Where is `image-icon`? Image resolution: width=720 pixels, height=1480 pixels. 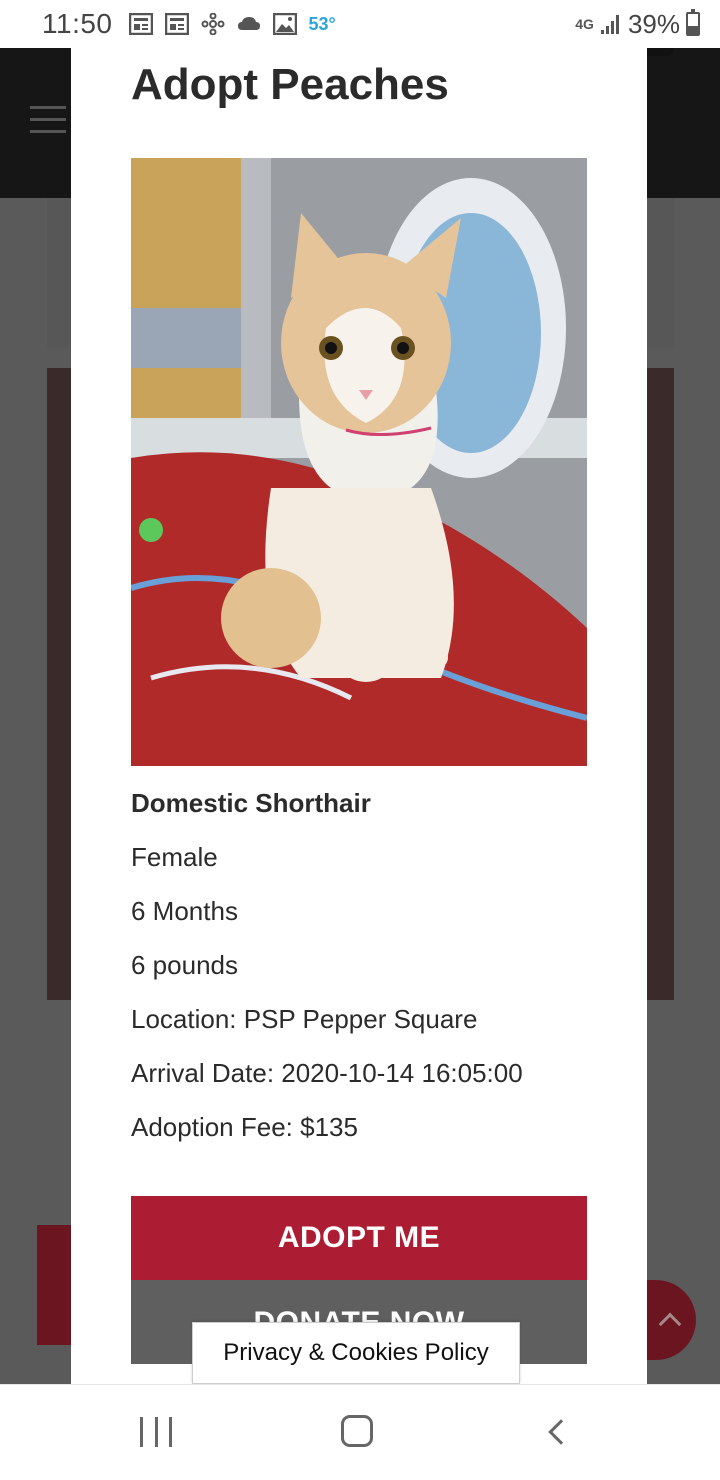 image-icon is located at coordinates (284, 24).